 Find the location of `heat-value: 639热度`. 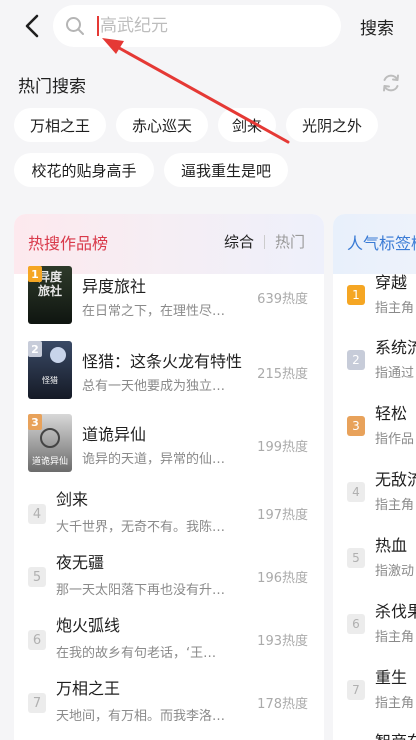

heat-value: 639热度 is located at coordinates (282, 299).